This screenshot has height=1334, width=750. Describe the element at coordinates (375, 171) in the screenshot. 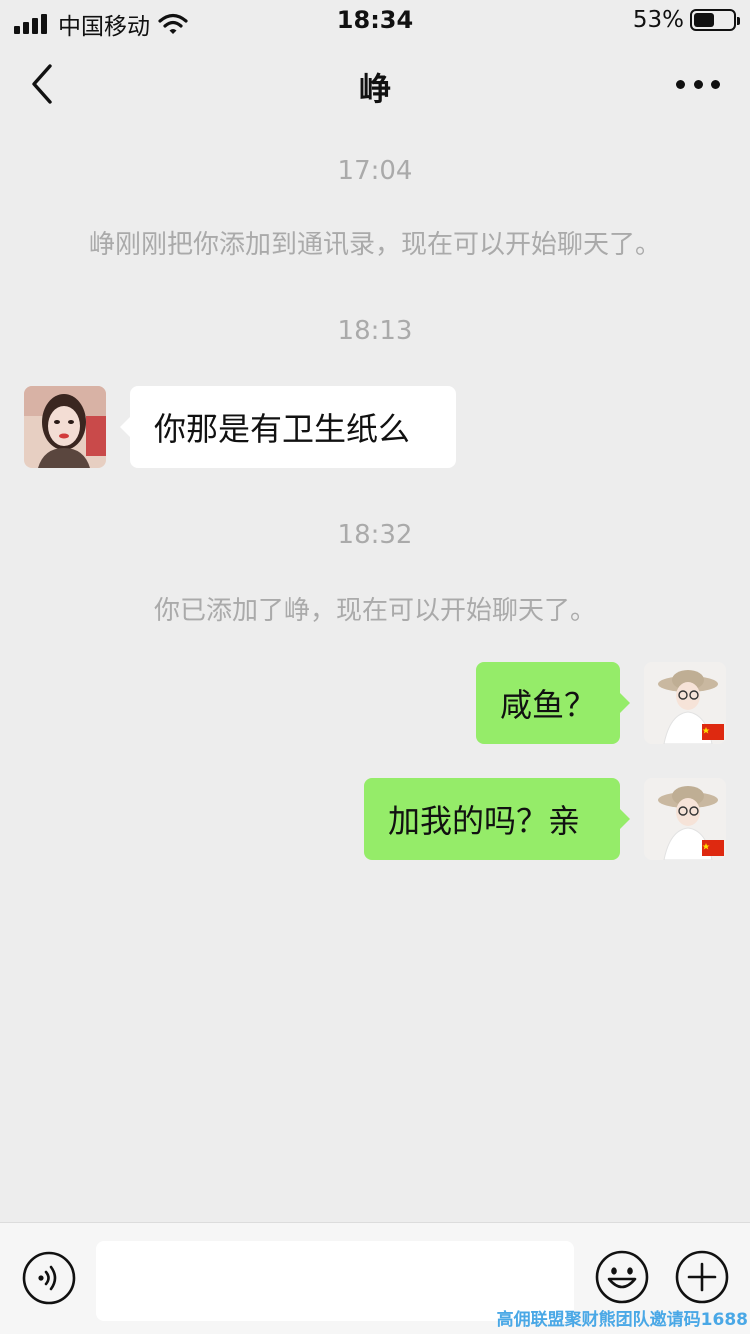

I see `timestamp: 17:04` at that location.